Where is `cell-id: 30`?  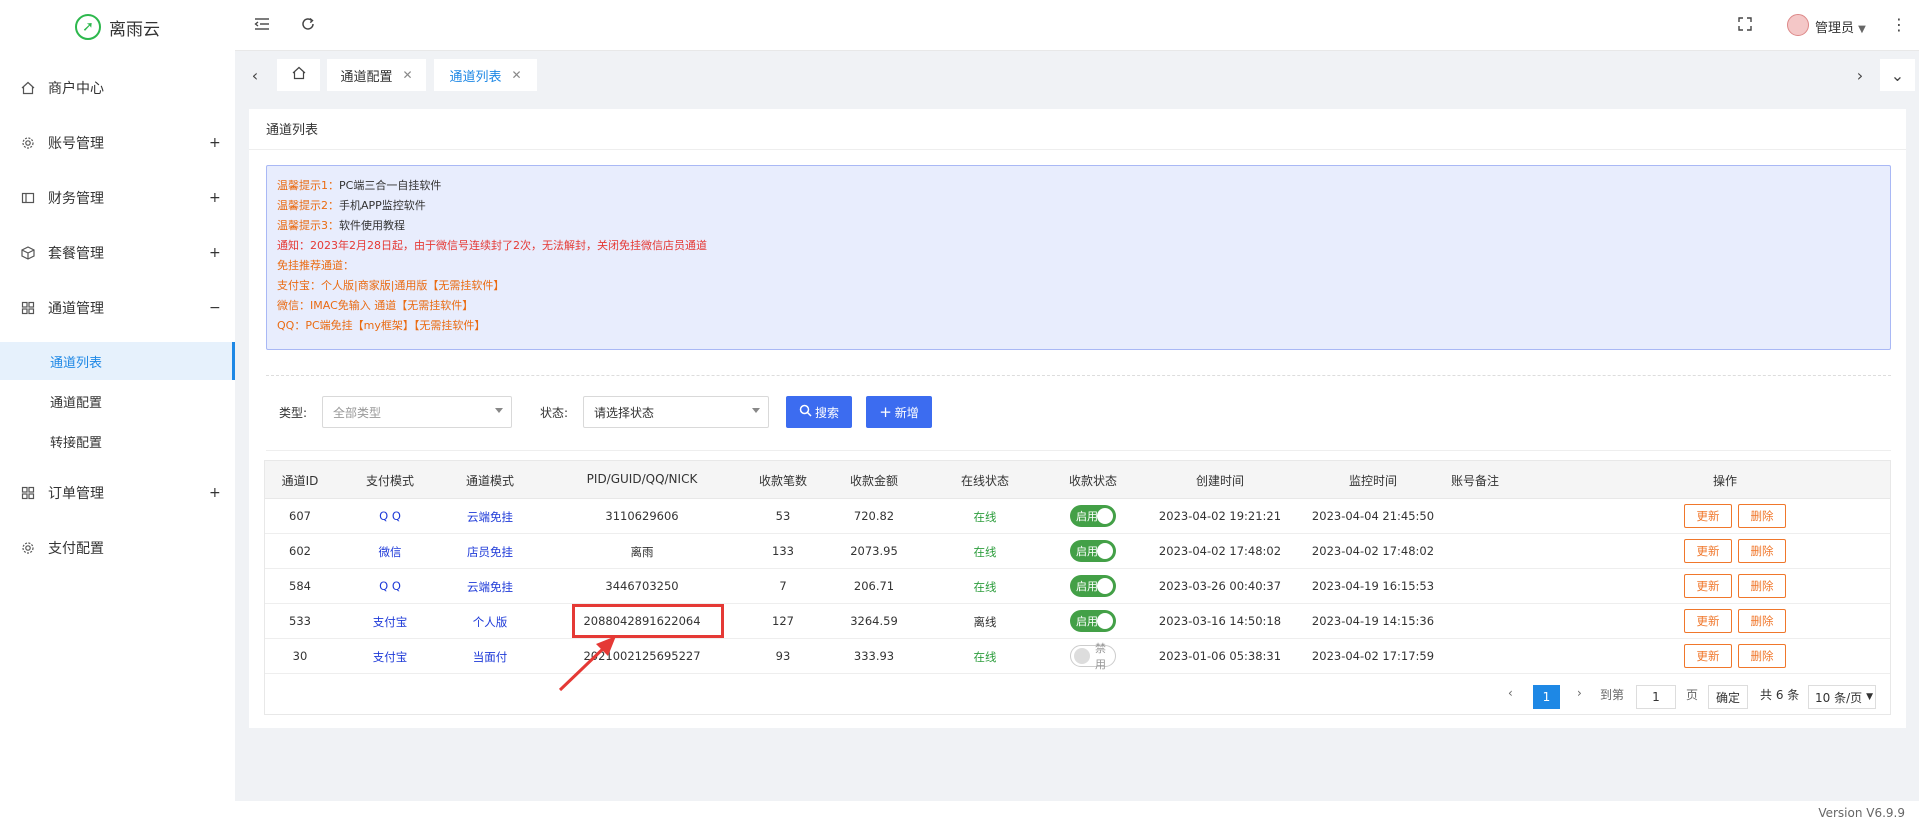
cell-id: 30 is located at coordinates (300, 656).